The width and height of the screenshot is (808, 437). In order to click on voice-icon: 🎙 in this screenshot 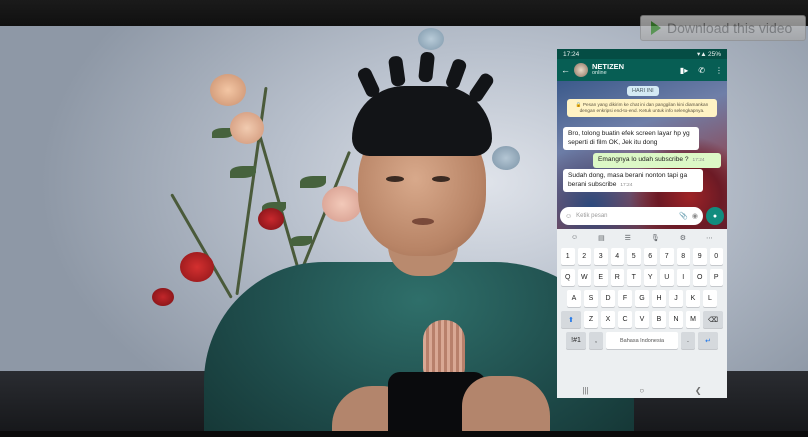, I will do `click(655, 238)`.